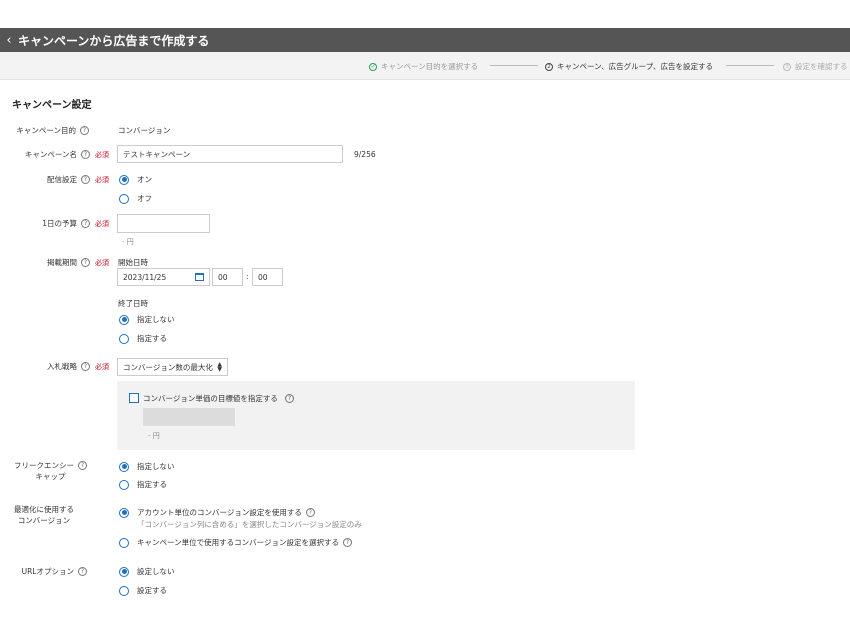 This screenshot has height=628, width=850. Describe the element at coordinates (135, 179) in the screenshot. I see `delivery-on-radio: オン` at that location.